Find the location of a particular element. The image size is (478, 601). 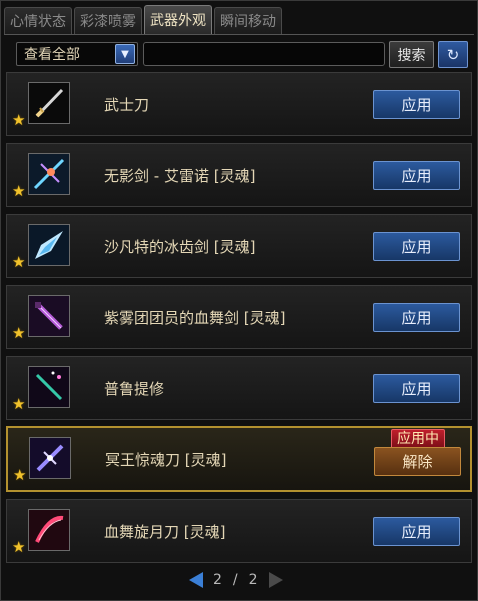

page-total: 2 is located at coordinates (253, 580).